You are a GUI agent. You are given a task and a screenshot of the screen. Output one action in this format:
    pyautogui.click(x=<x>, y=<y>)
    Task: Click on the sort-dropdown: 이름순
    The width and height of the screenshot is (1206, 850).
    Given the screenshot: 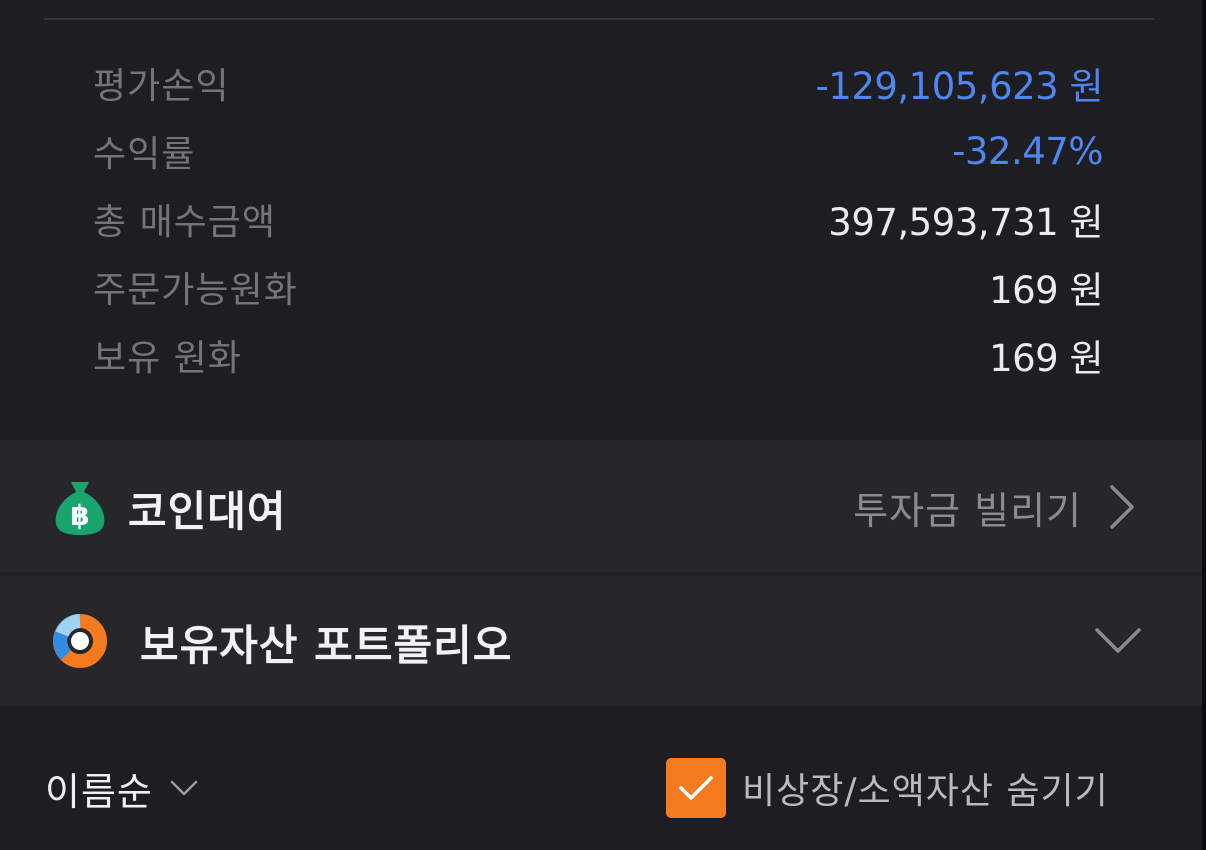 What is the action you would take?
    pyautogui.click(x=122, y=788)
    